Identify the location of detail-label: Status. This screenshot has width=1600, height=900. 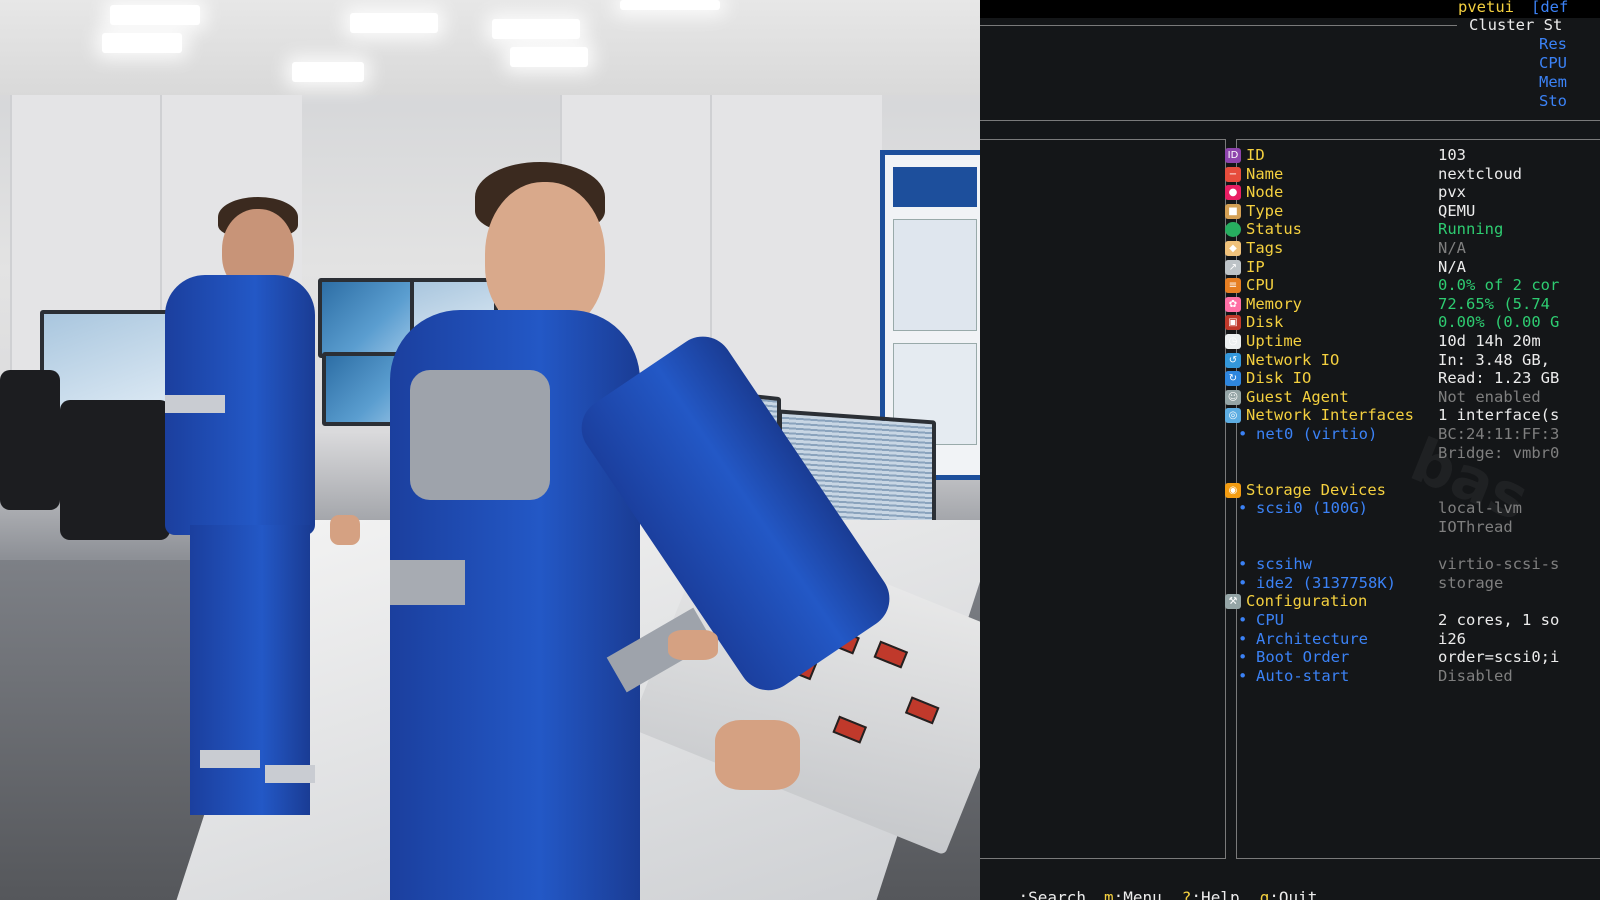
(1274, 229).